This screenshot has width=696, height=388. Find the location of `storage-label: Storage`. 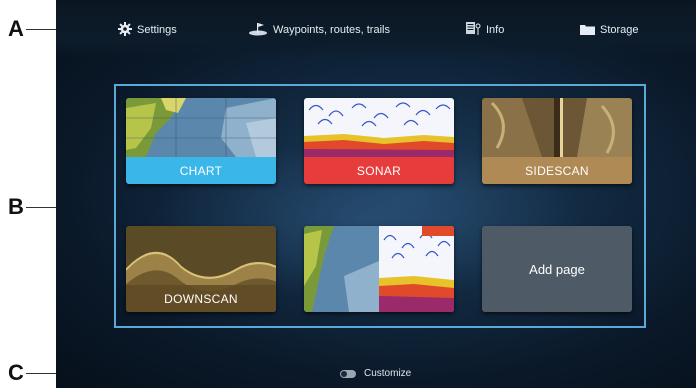

storage-label: Storage is located at coordinates (619, 30).